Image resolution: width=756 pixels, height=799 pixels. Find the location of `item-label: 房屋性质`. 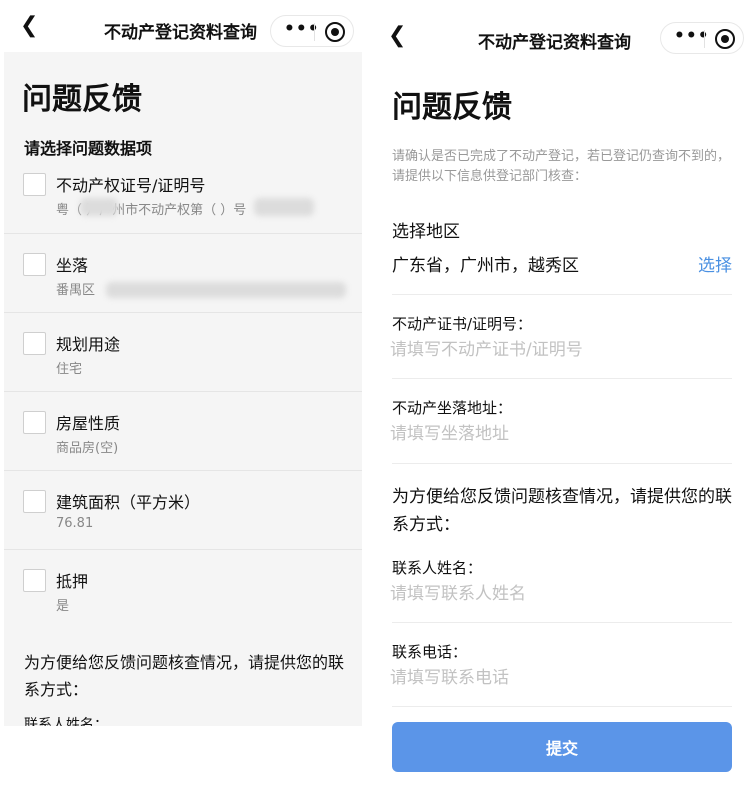

item-label: 房屋性质 is located at coordinates (88, 423).